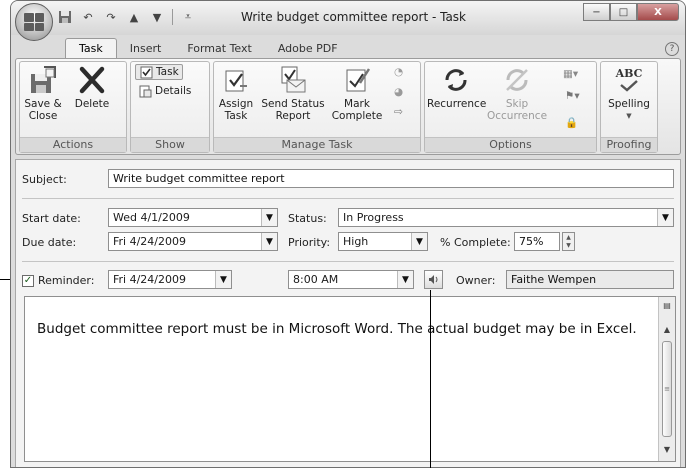  What do you see at coordinates (568, 246) in the screenshot?
I see `spin-down-icon: ▼` at bounding box center [568, 246].